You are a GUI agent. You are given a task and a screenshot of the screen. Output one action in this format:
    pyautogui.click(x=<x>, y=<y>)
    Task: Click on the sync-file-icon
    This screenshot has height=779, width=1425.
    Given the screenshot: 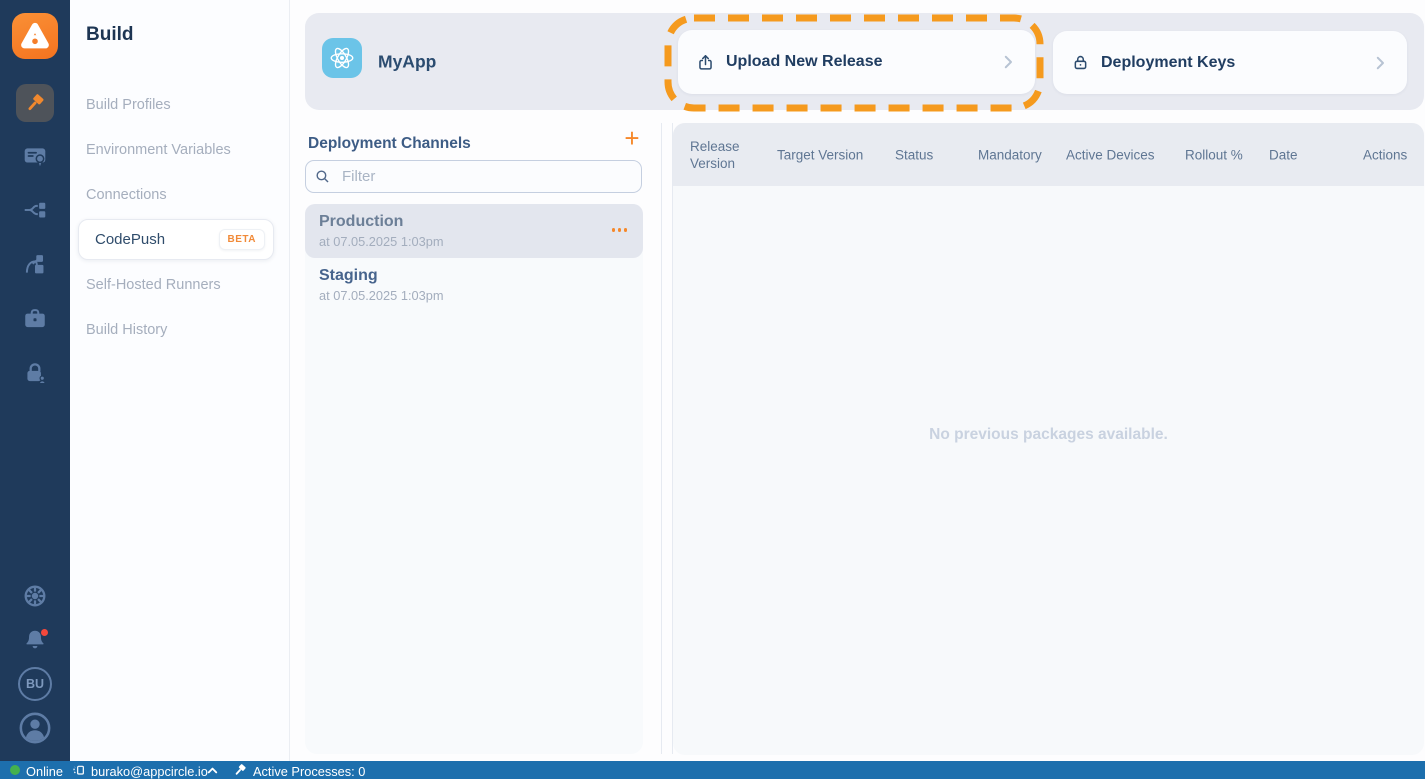 What is the action you would take?
    pyautogui.click(x=79, y=770)
    